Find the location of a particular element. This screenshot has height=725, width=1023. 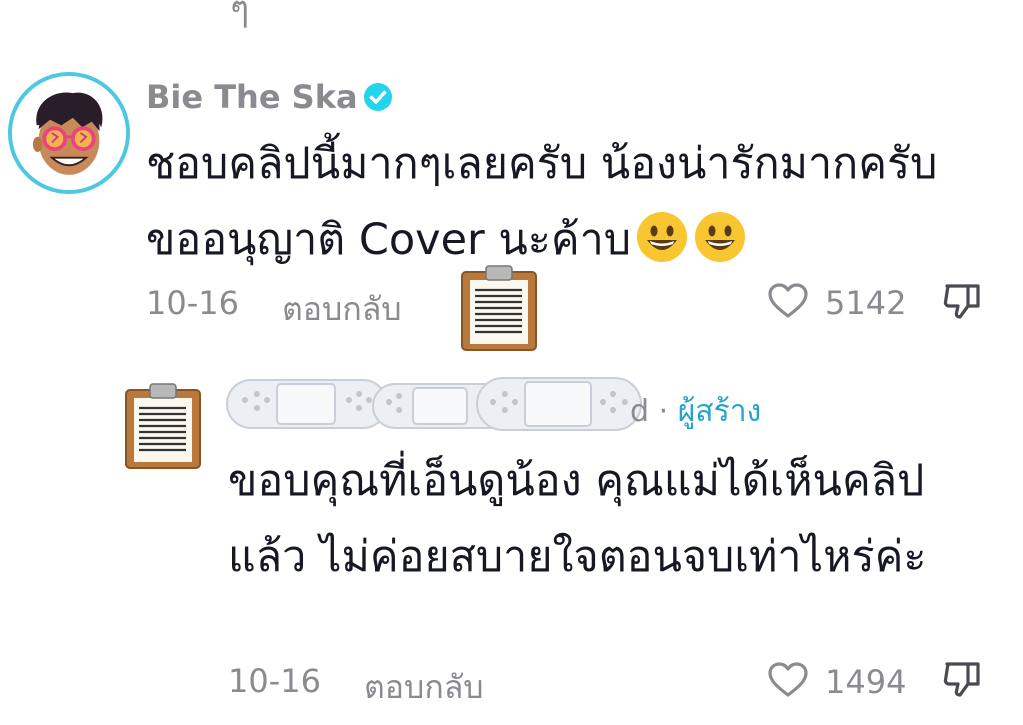

creator-badge: ผู้สร้าง is located at coordinates (719, 411).